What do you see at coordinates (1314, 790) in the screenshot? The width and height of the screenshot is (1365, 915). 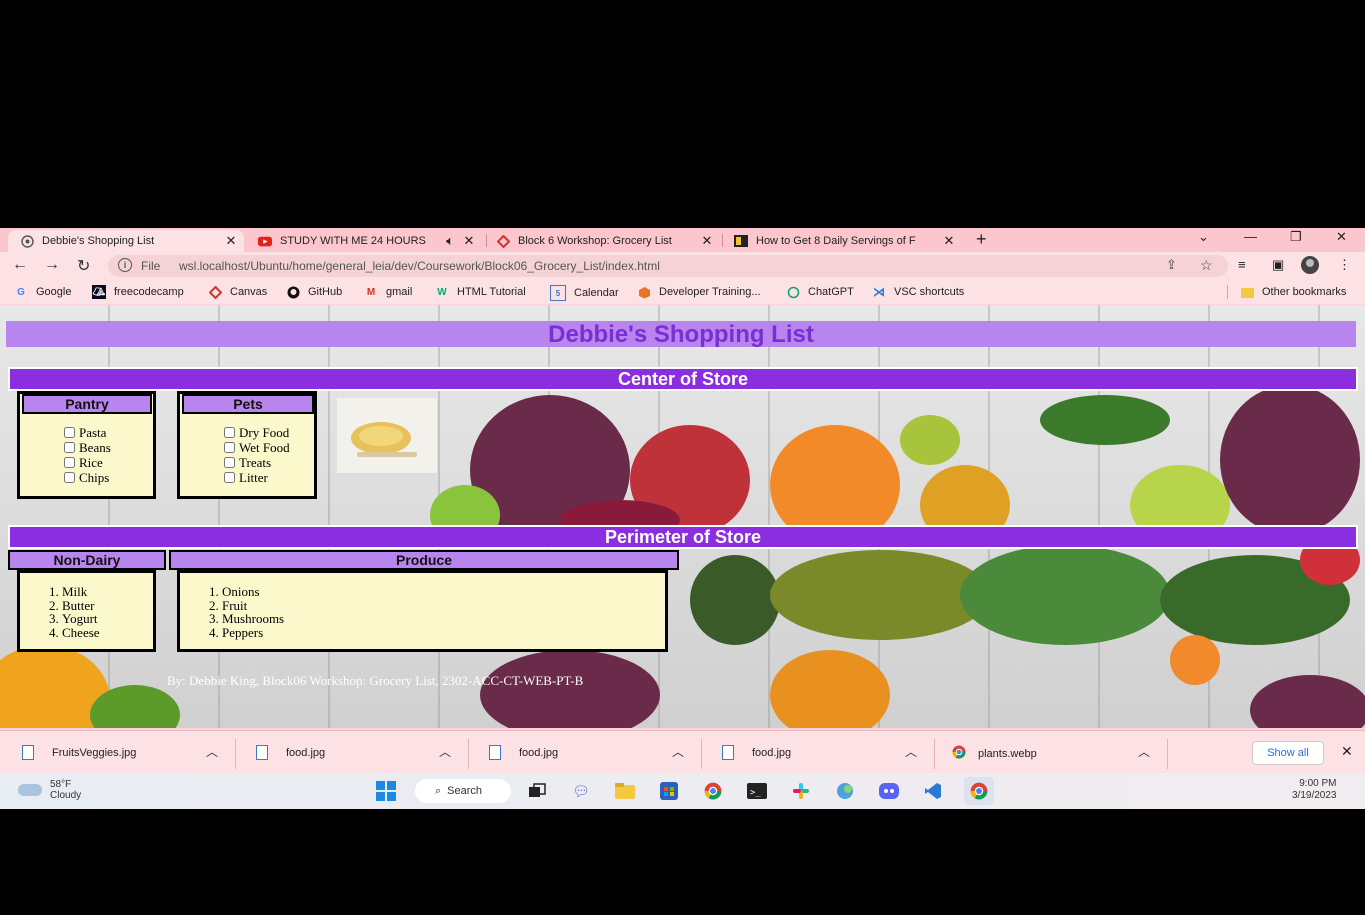 I see `system-clock: 9:00 PM 3/19/2023` at bounding box center [1314, 790].